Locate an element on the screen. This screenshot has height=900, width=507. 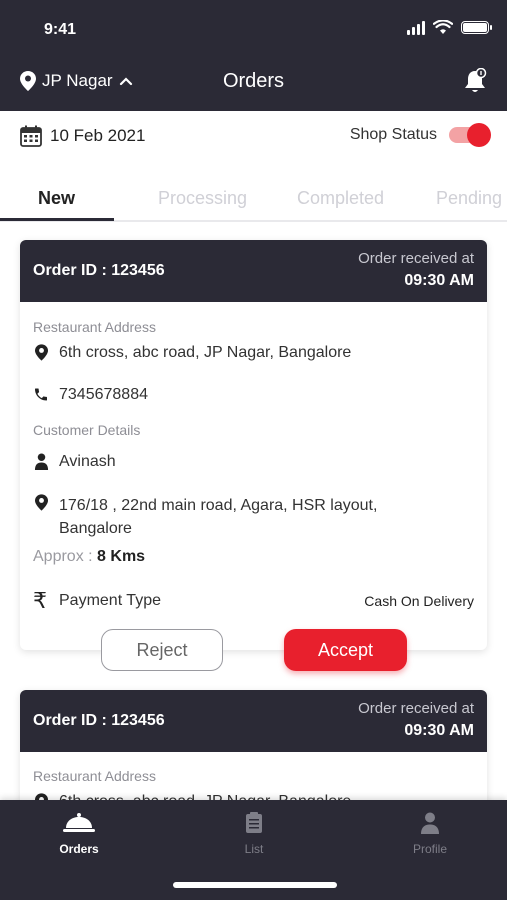
page-title: Orders is located at coordinates (253, 81).